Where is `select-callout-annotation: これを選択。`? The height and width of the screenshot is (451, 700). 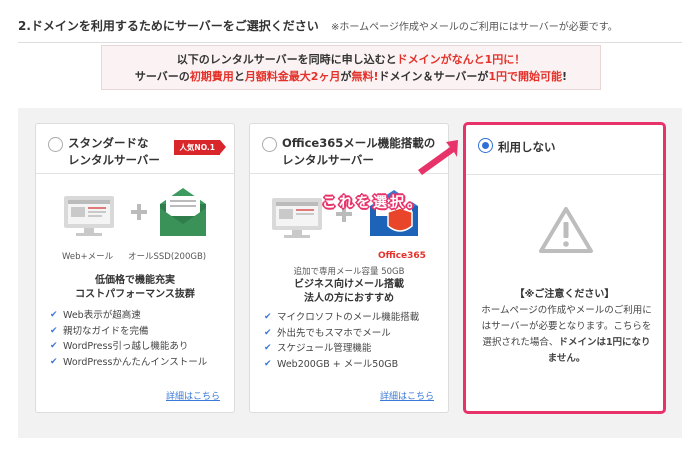
select-callout-annotation: これを選択。 is located at coordinates (373, 203).